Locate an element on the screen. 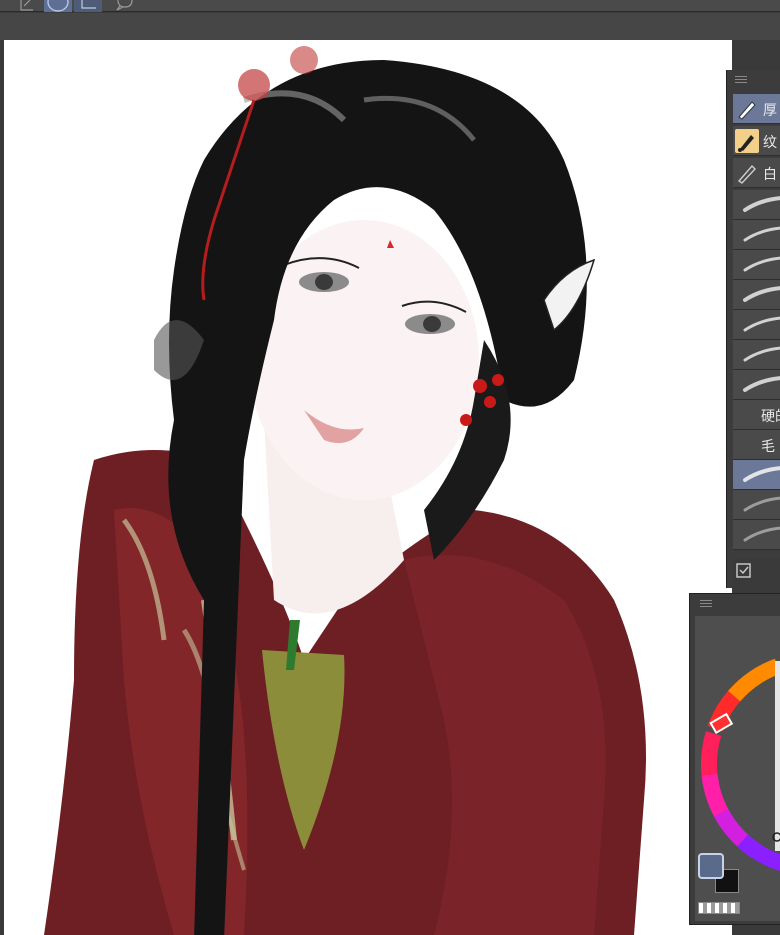 This screenshot has width=780, height=935. brush-group-0: 厚 is located at coordinates (756, 109).